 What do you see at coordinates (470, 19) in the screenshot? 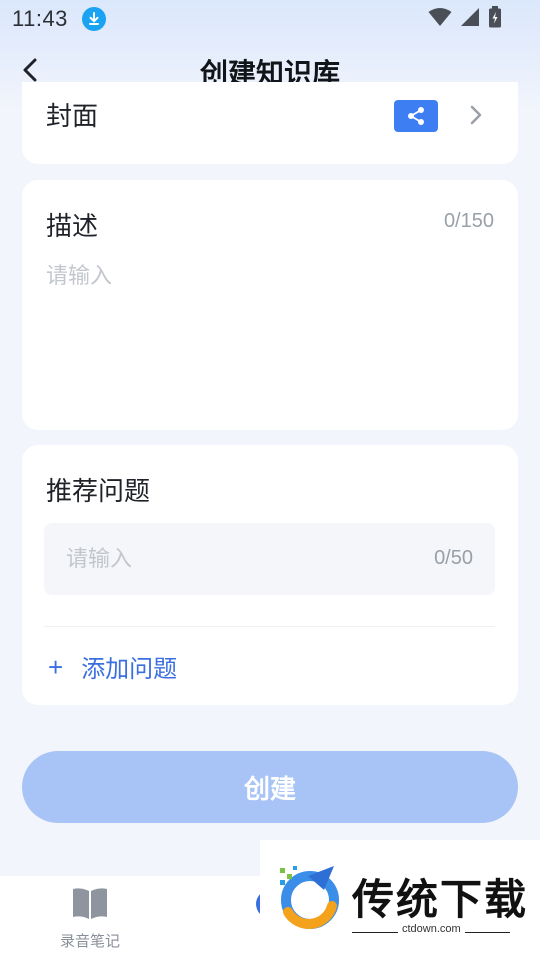
I see `signal-icon` at bounding box center [470, 19].